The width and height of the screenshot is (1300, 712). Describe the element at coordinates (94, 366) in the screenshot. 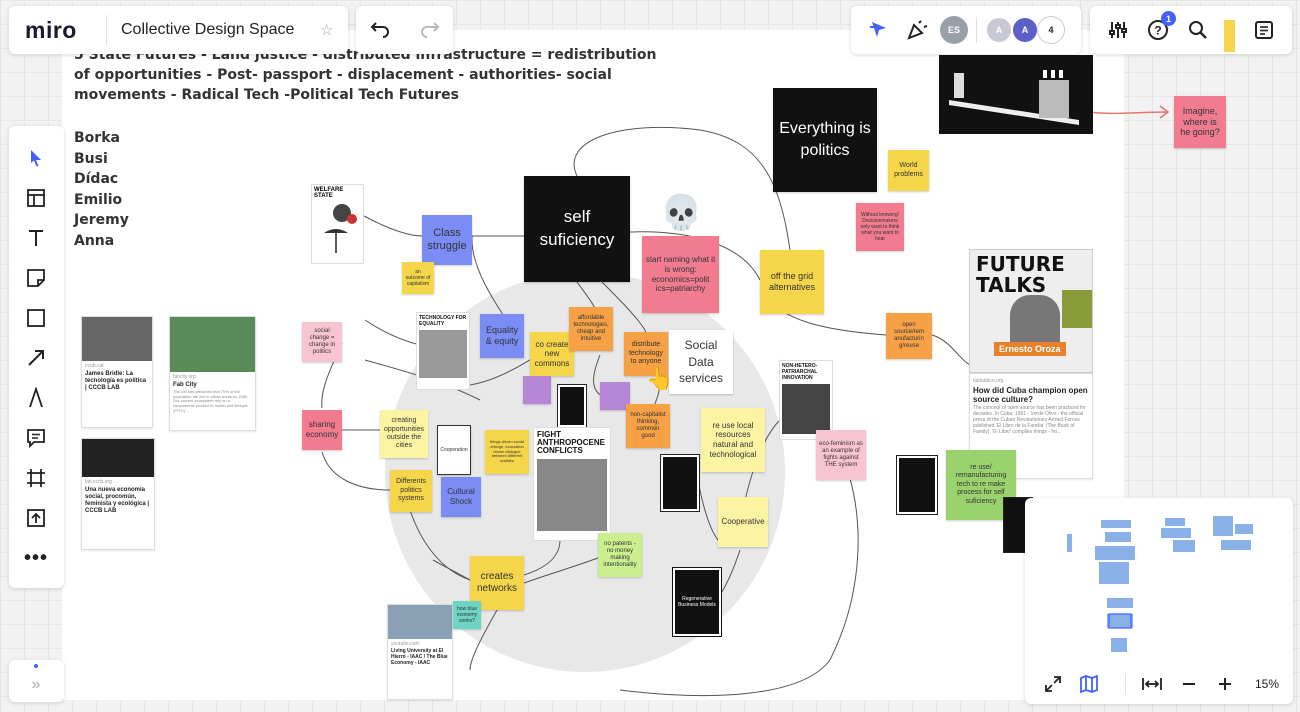

I see `card-source: ccub.cat` at that location.